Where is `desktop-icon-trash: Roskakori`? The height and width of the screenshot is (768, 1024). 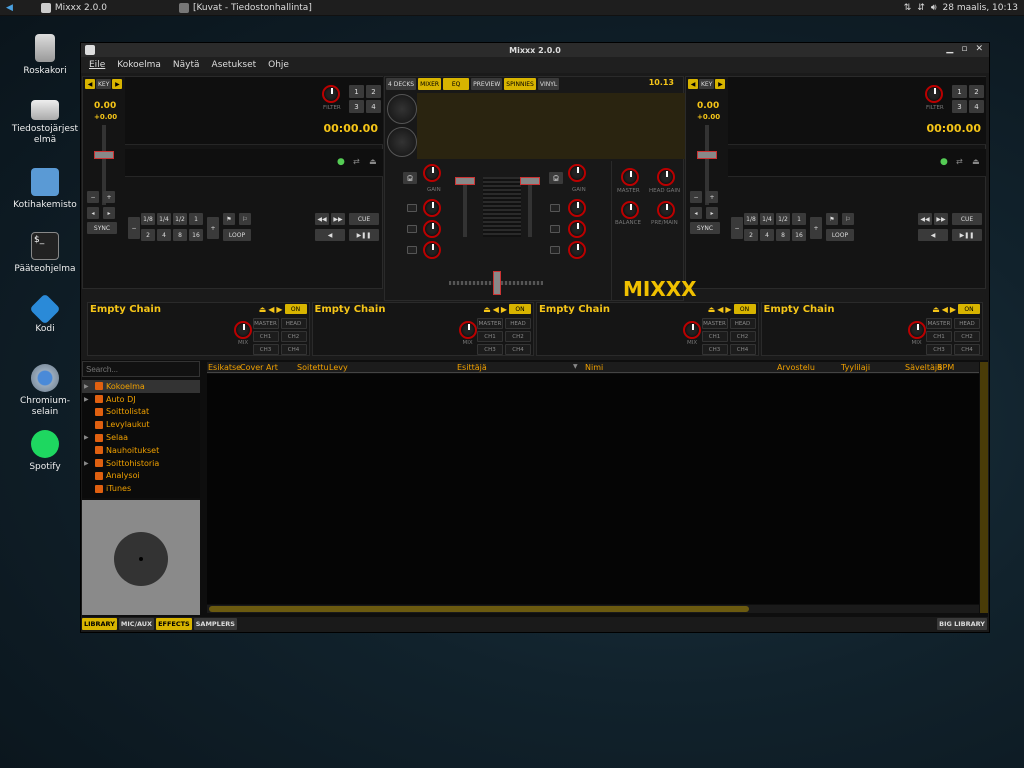
desktop-icon-trash: Roskakori is located at coordinates (45, 55).